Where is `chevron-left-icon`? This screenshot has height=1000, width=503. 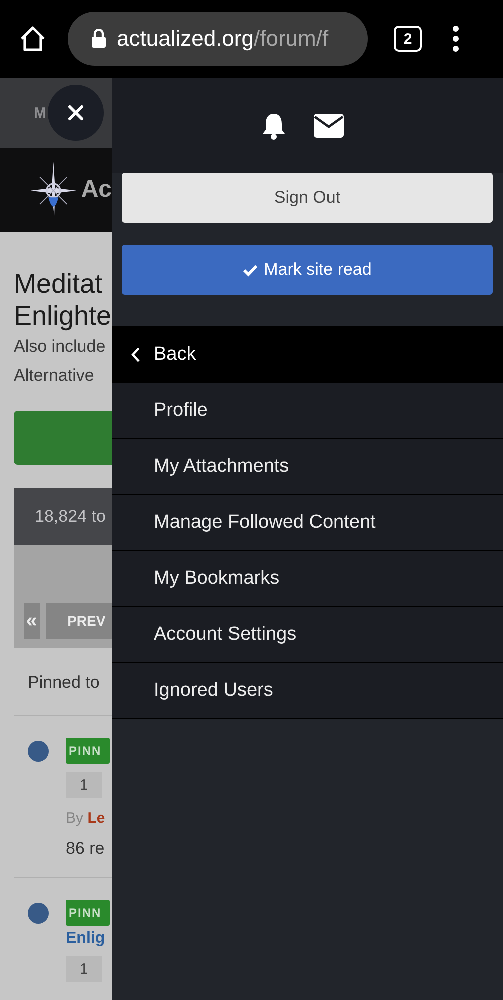
chevron-left-icon is located at coordinates (136, 355).